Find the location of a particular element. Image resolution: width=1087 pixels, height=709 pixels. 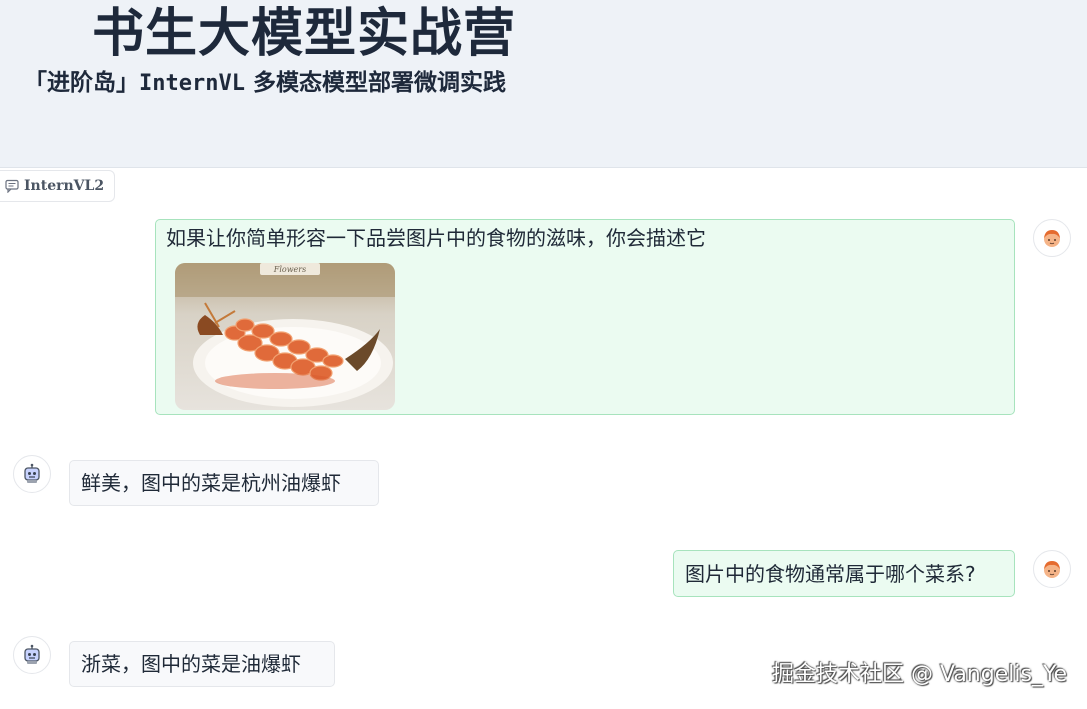

message-text: 鲜美，图中的菜是杭州油爆虾 is located at coordinates (211, 483).